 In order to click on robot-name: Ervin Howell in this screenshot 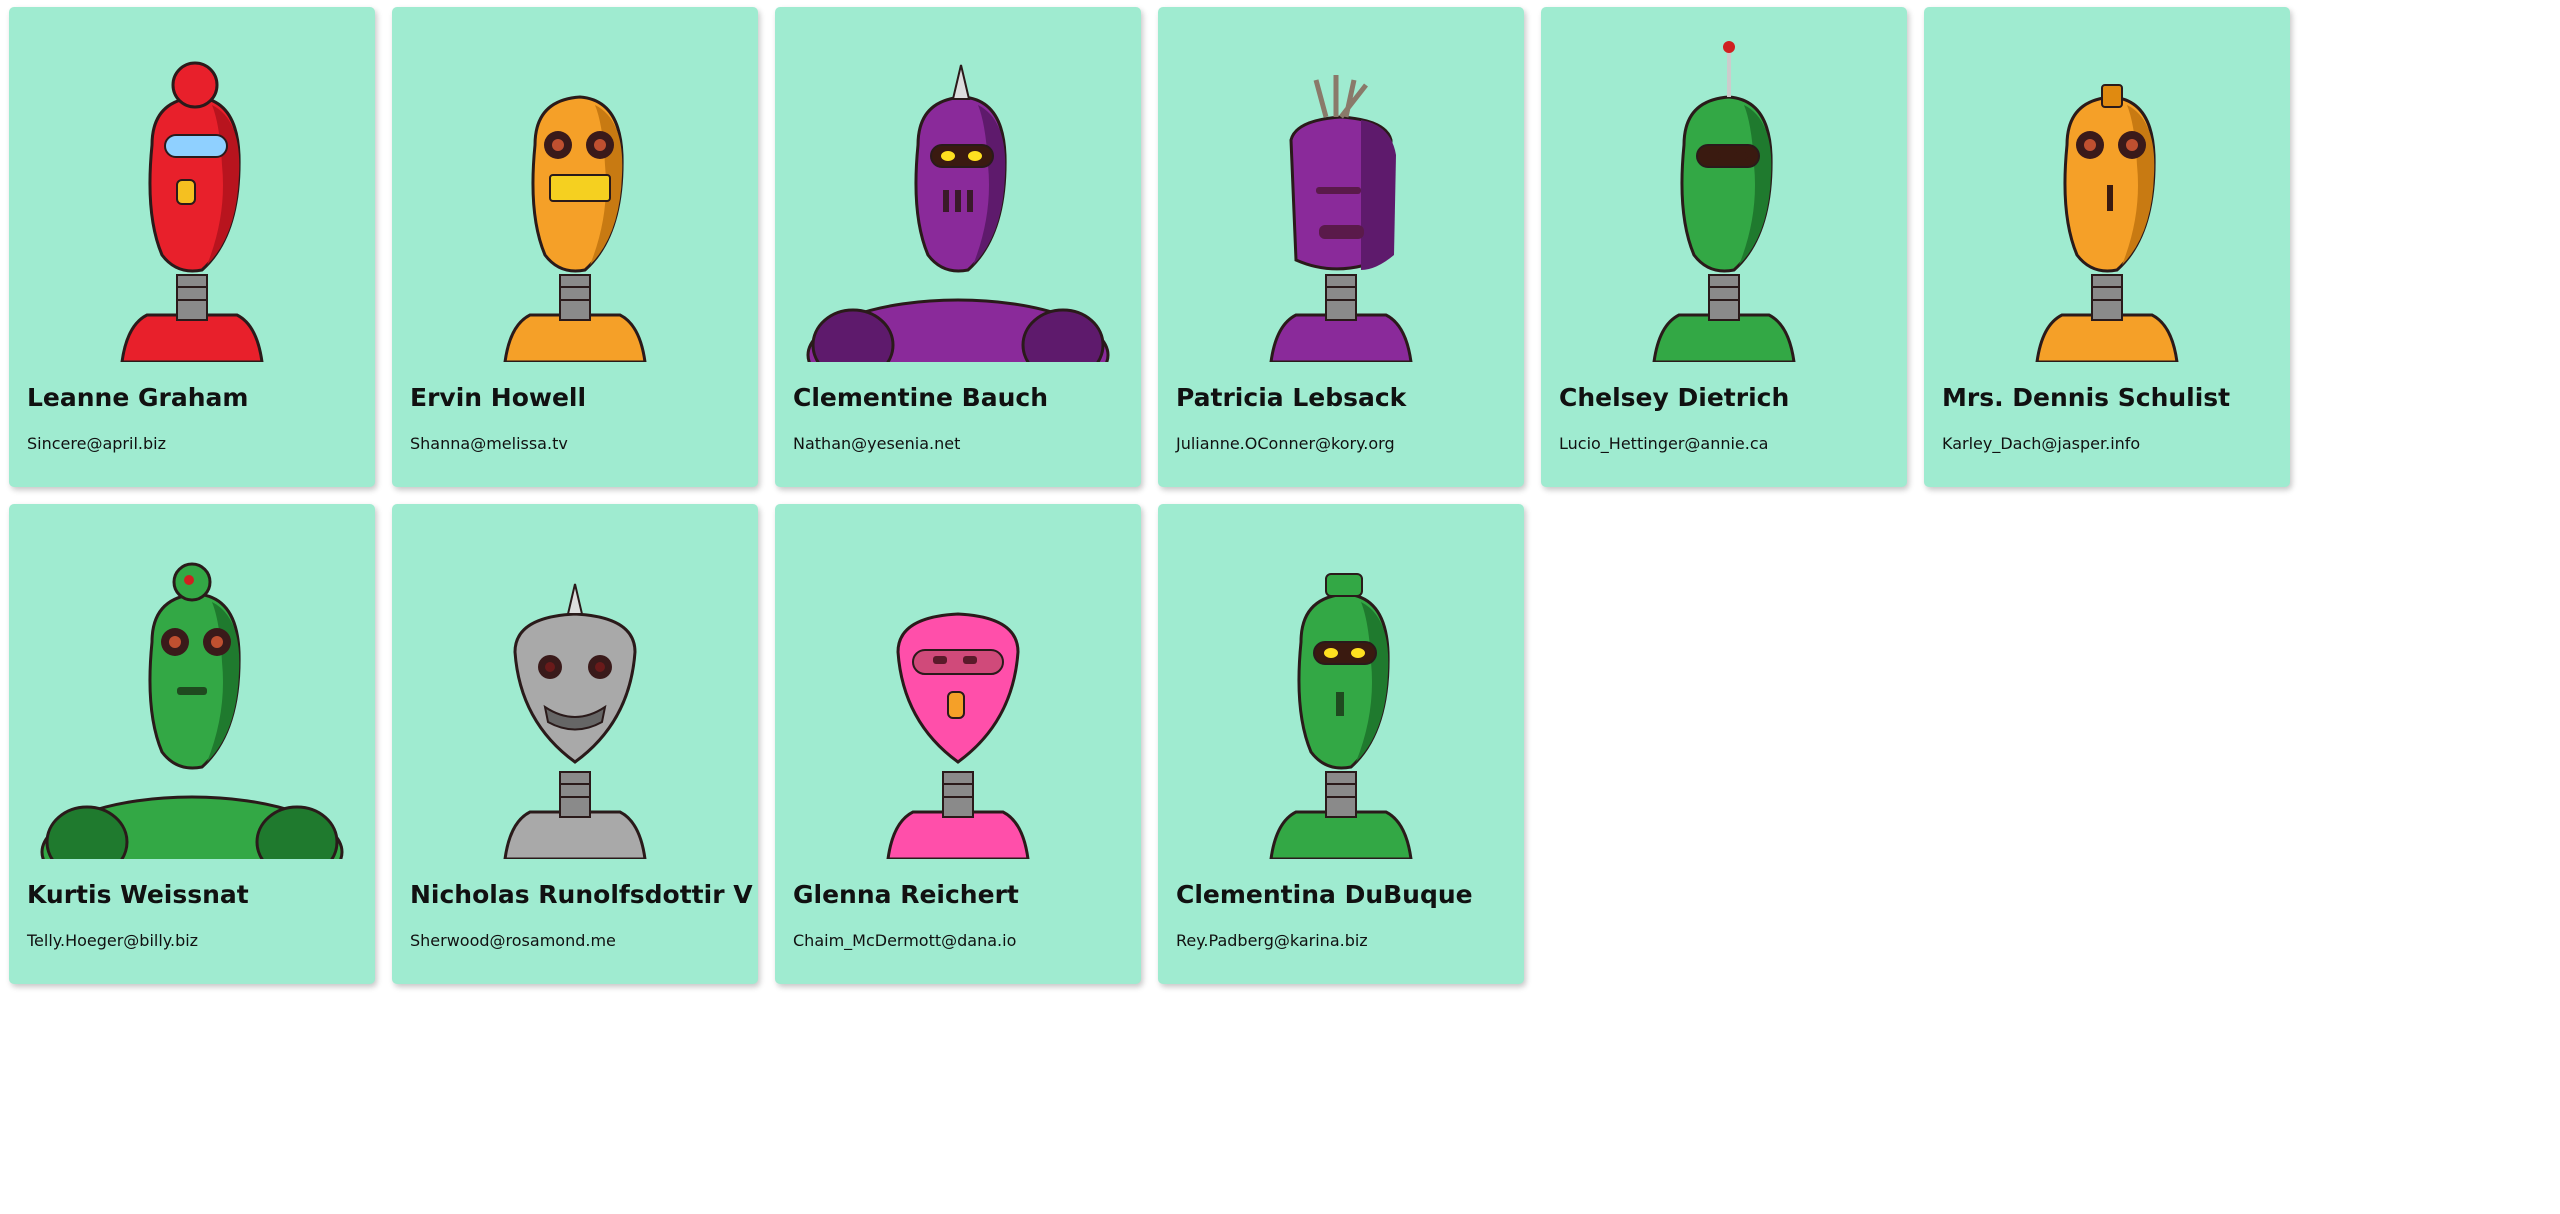, I will do `click(498, 397)`.